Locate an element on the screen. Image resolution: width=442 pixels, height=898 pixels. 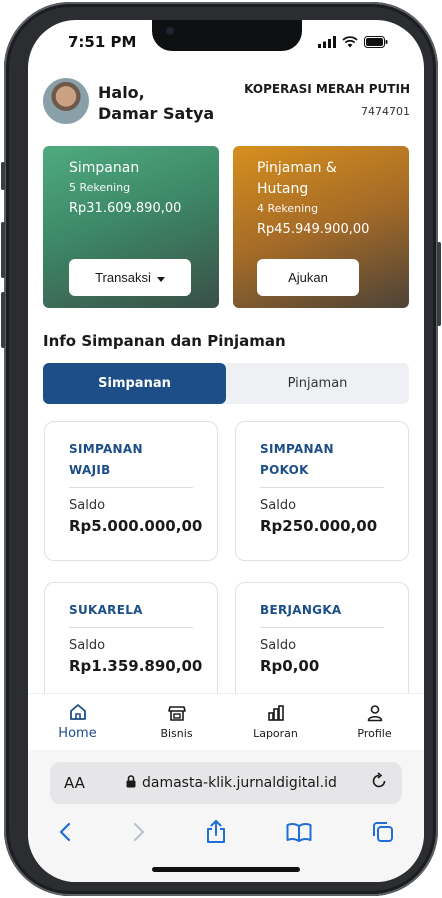
apply-button: Ajukan is located at coordinates (308, 277).